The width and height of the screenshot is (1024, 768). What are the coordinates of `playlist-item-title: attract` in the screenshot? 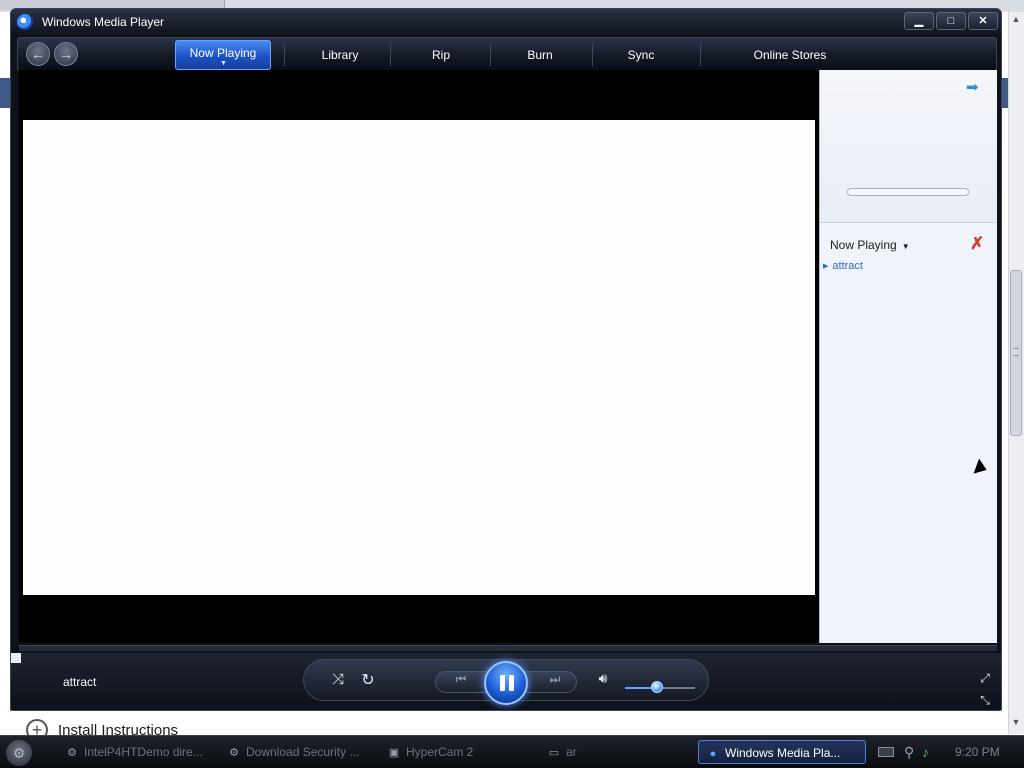 It's located at (847, 266).